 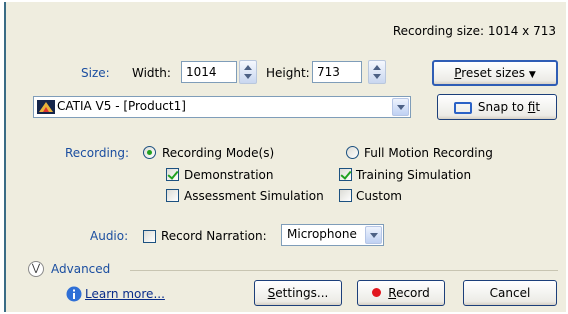 I want to click on width-spinner, so click(x=248, y=72).